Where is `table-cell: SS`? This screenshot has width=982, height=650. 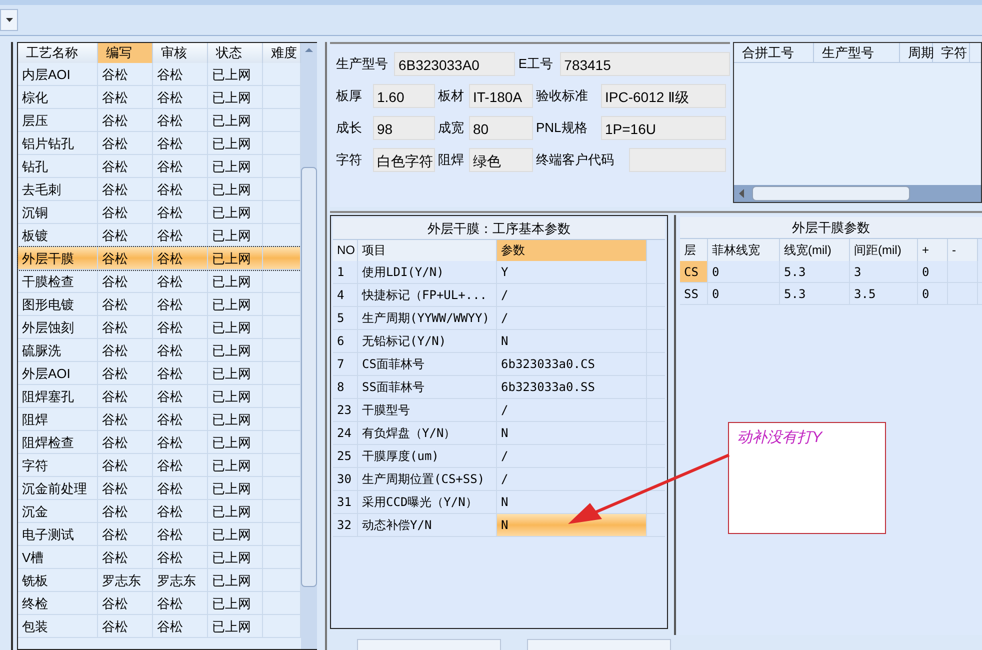 table-cell: SS is located at coordinates (694, 293).